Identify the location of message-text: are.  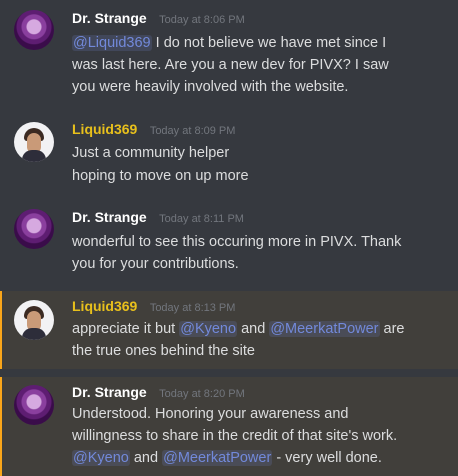
(392, 329).